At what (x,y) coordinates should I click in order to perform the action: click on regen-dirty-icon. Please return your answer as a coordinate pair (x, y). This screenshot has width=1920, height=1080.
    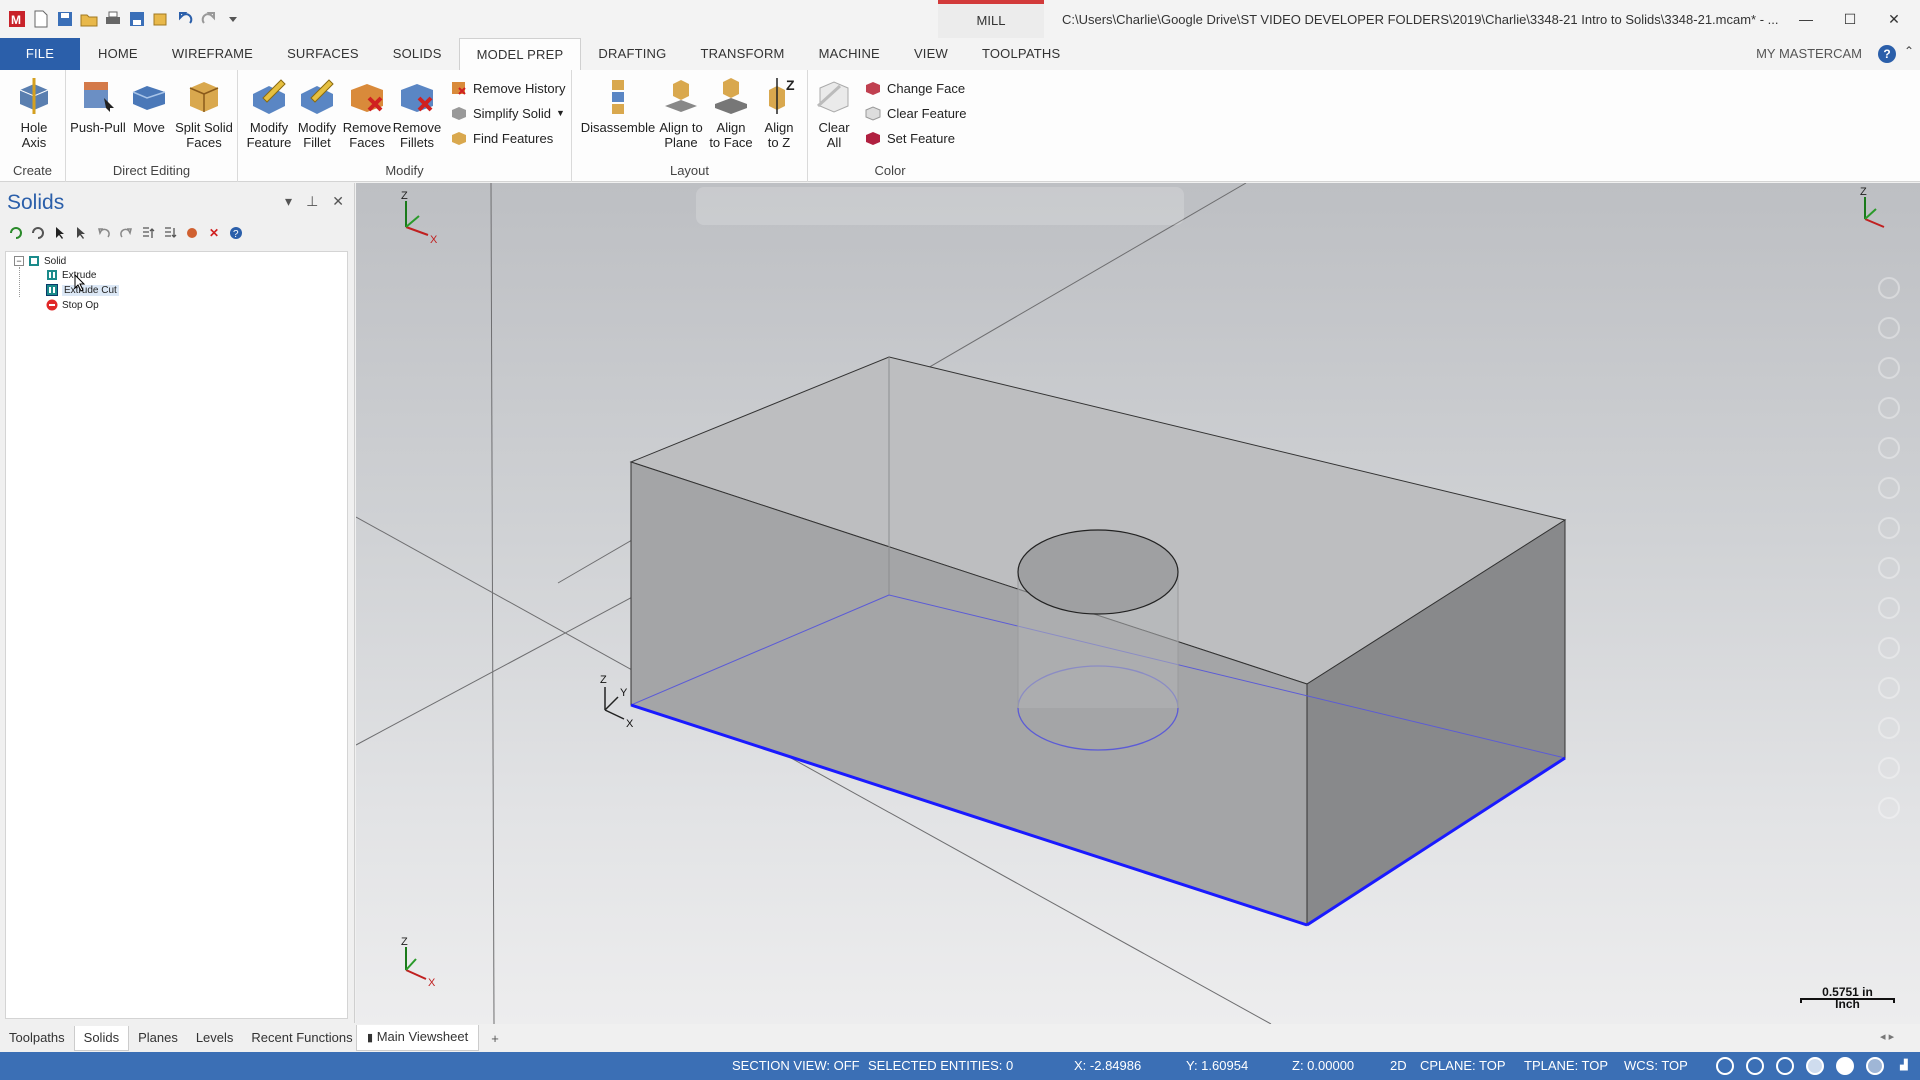
    Looking at the image, I should click on (38, 233).